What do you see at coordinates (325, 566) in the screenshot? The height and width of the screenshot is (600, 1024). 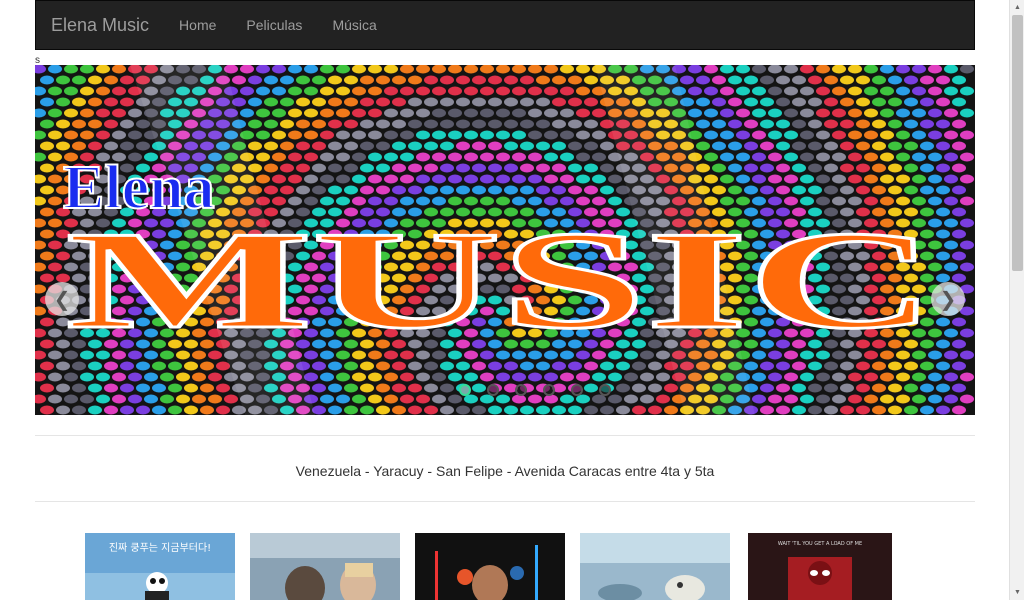 I see `fifth-wave-poster` at bounding box center [325, 566].